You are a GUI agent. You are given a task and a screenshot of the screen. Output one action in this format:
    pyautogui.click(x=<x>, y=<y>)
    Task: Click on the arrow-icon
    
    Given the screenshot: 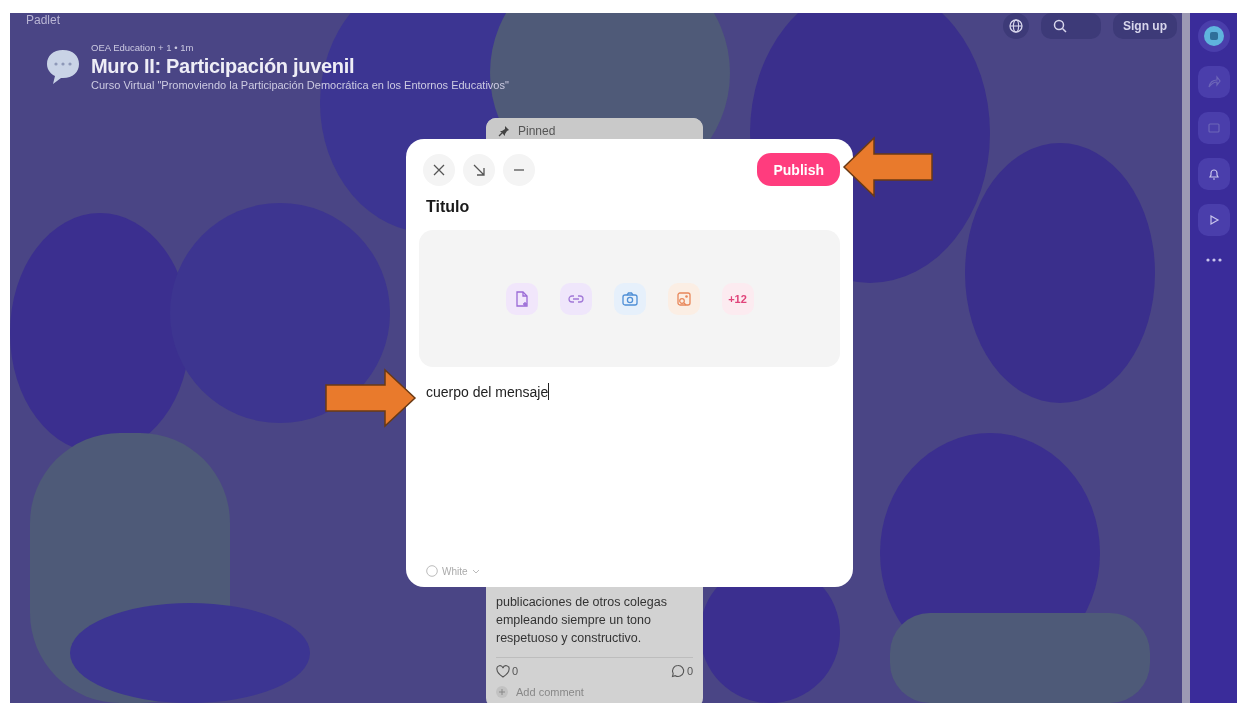 What is the action you would take?
    pyautogui.click(x=479, y=169)
    